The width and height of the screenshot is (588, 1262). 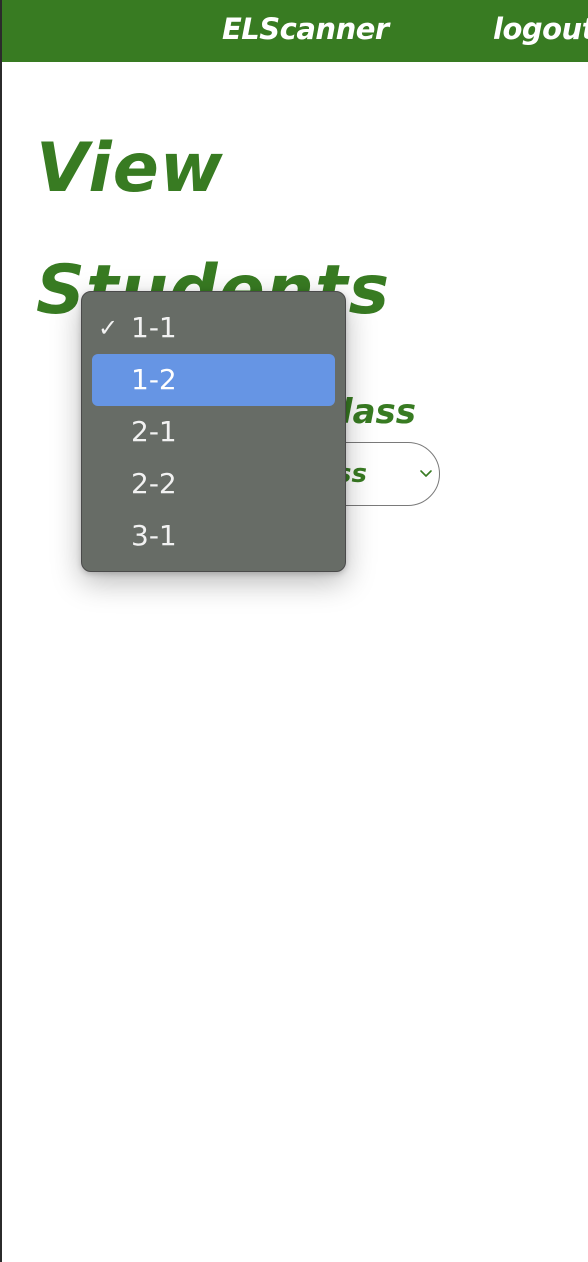 What do you see at coordinates (540, 29) in the screenshot?
I see `logout-link: logout` at bounding box center [540, 29].